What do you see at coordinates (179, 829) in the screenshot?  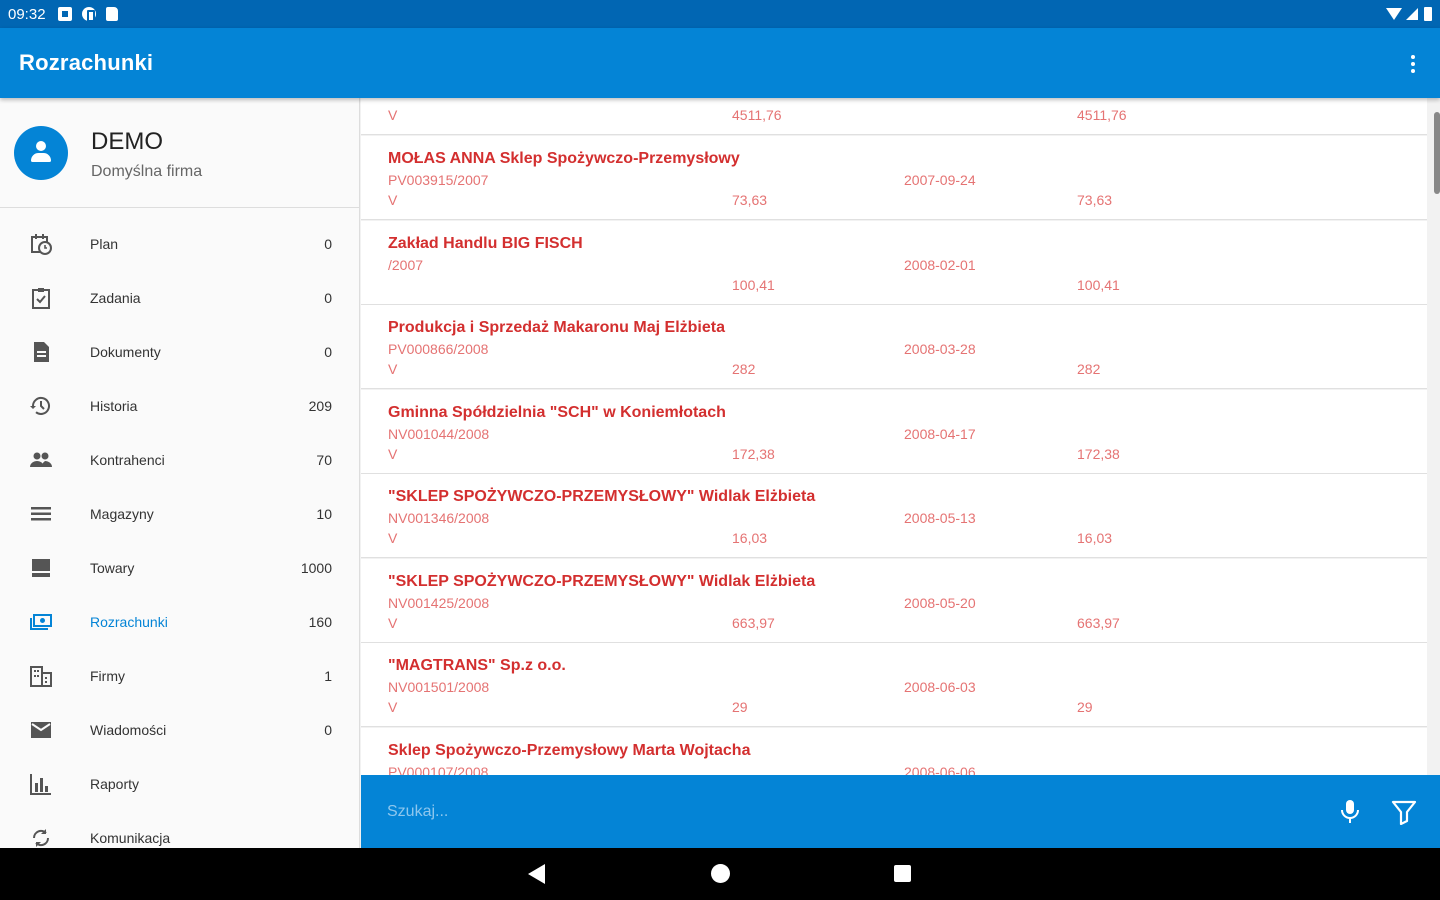 I see `menu-item-komunikacja: Komunikacja` at bounding box center [179, 829].